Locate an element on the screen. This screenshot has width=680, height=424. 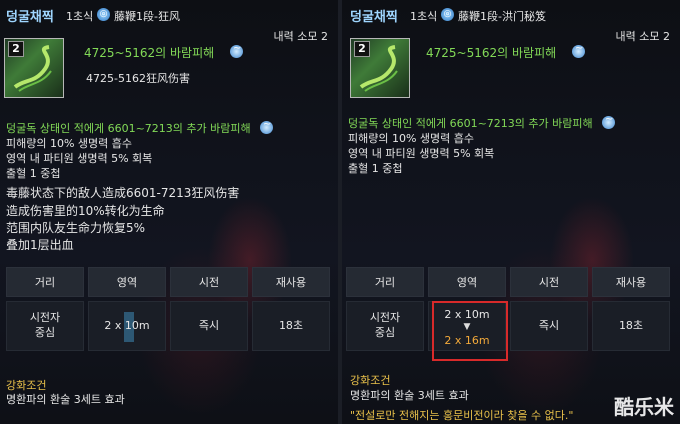
site-watermark: 酷乐米 is located at coordinates (644, 407).